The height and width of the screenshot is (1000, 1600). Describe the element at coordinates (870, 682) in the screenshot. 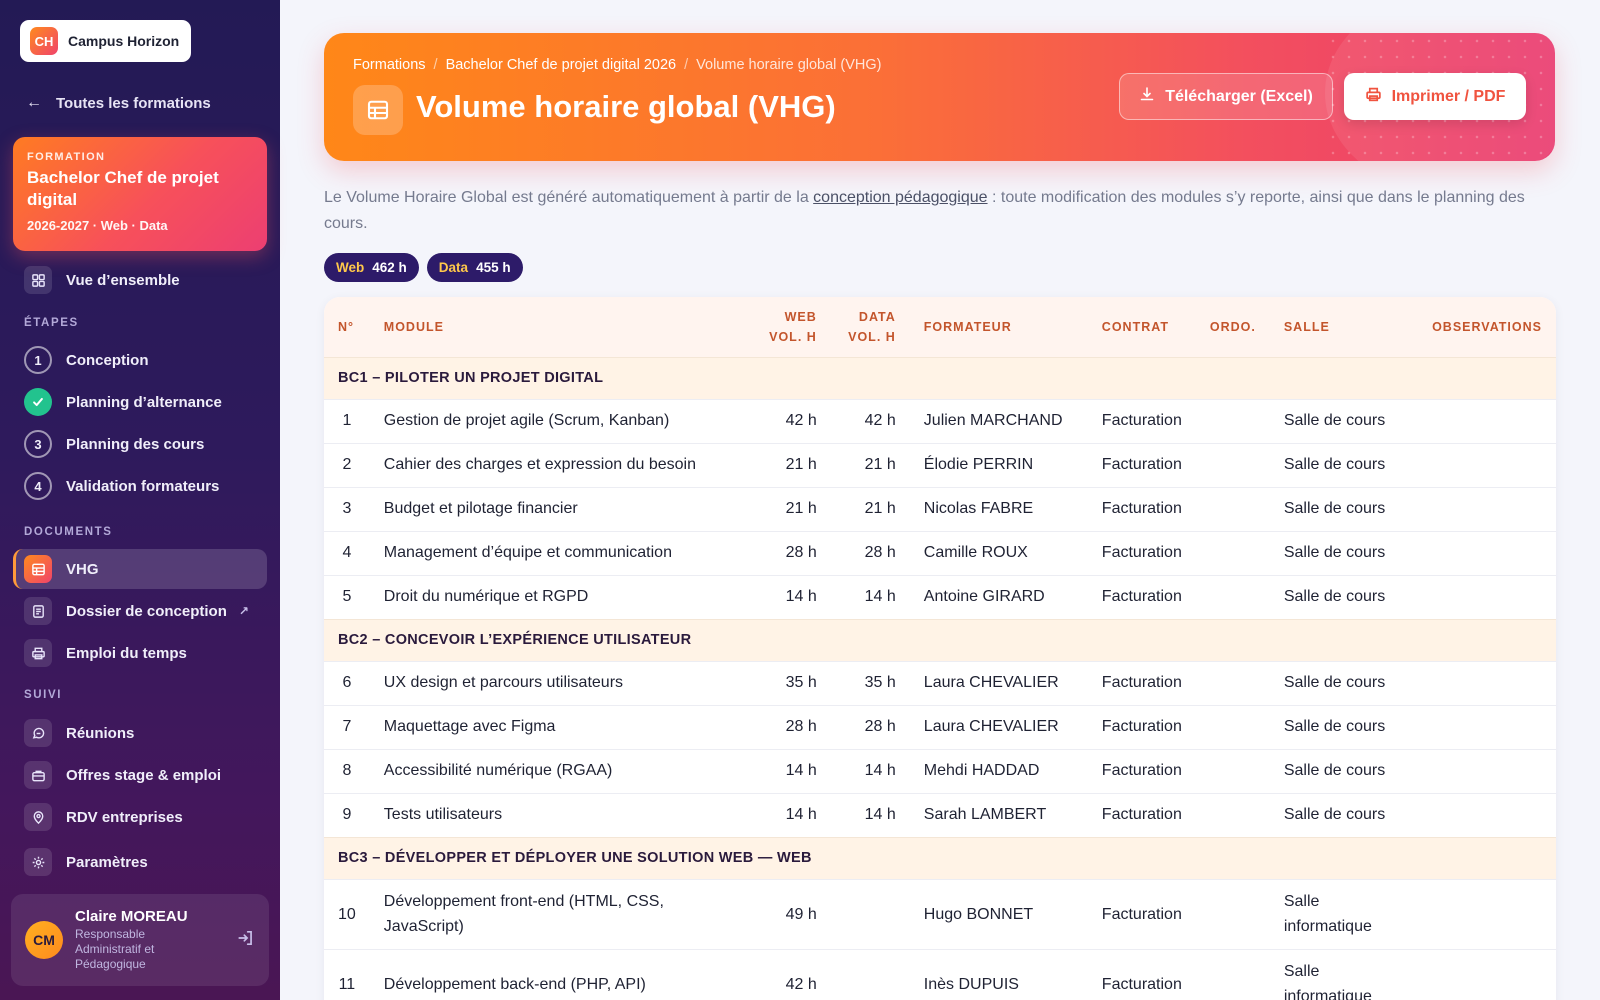

I see `cell-data-hours: 35 h` at that location.